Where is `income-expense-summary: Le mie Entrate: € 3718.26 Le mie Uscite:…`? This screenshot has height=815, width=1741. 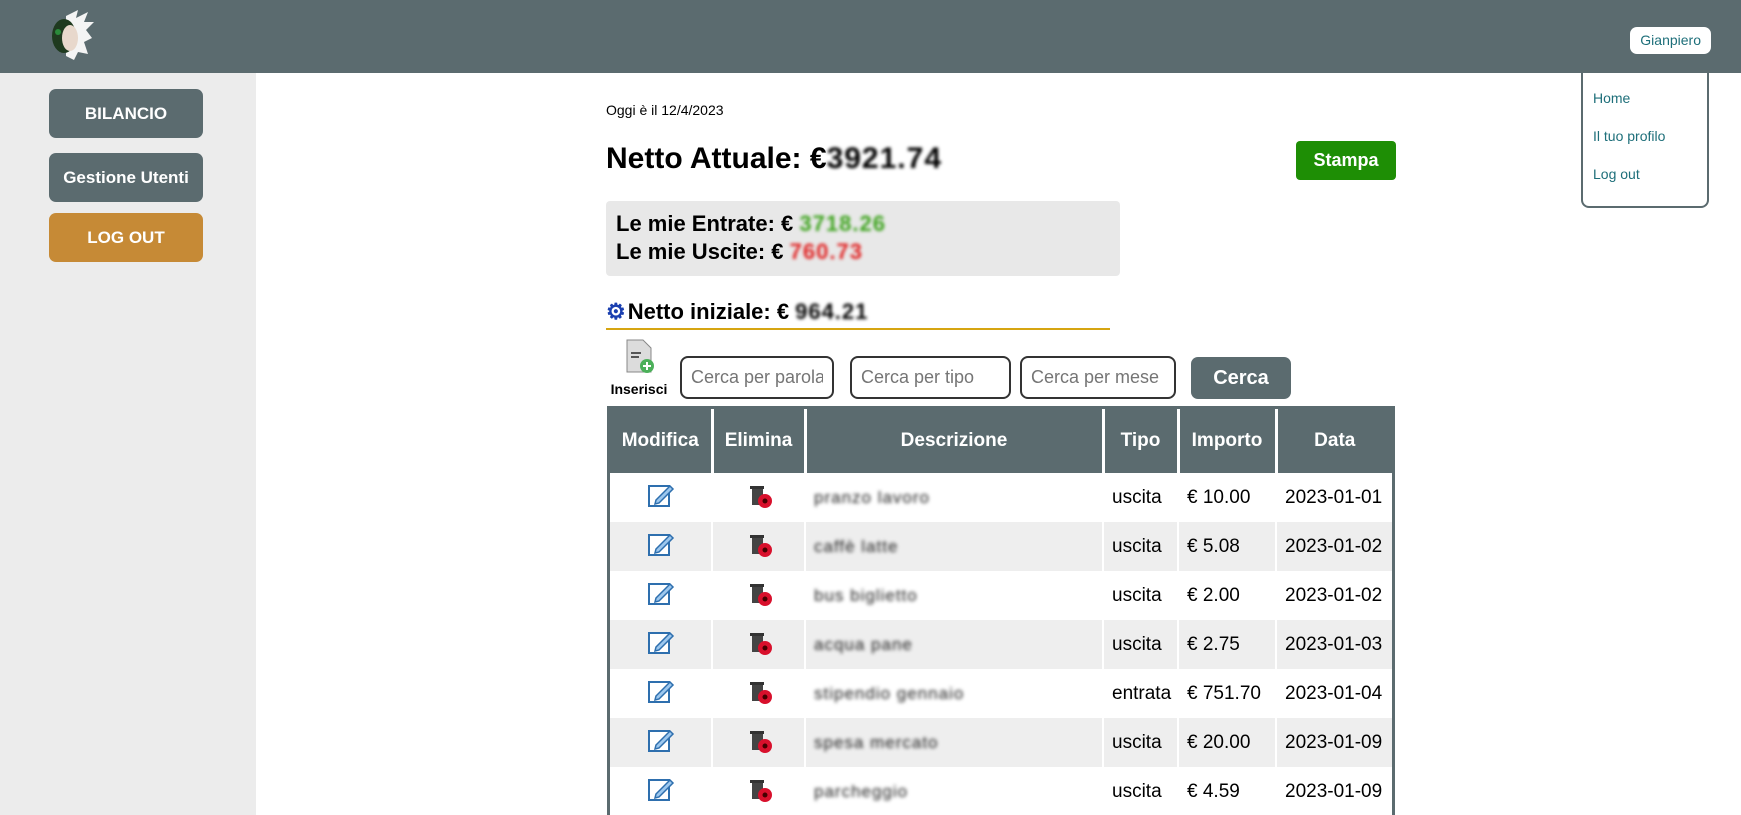 income-expense-summary: Le mie Entrate: € 3718.26 Le mie Uscite:… is located at coordinates (863, 238).